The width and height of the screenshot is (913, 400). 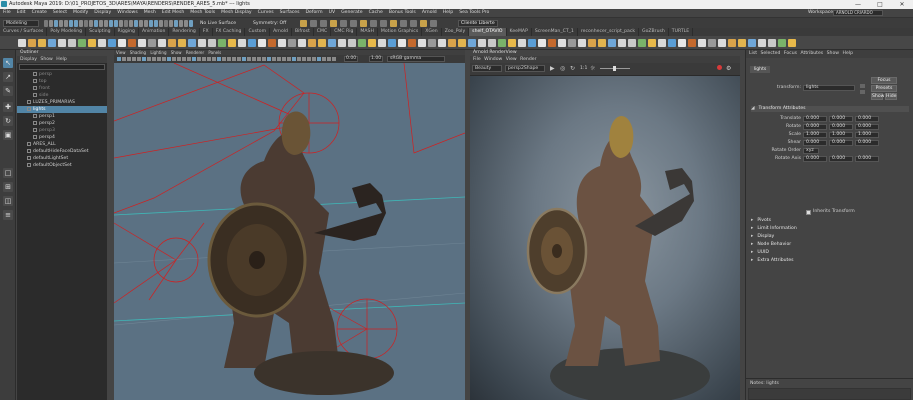 I want to click on shelf-tab-curves-surfaces: Curves / Surfaces, so click(x=24, y=32).